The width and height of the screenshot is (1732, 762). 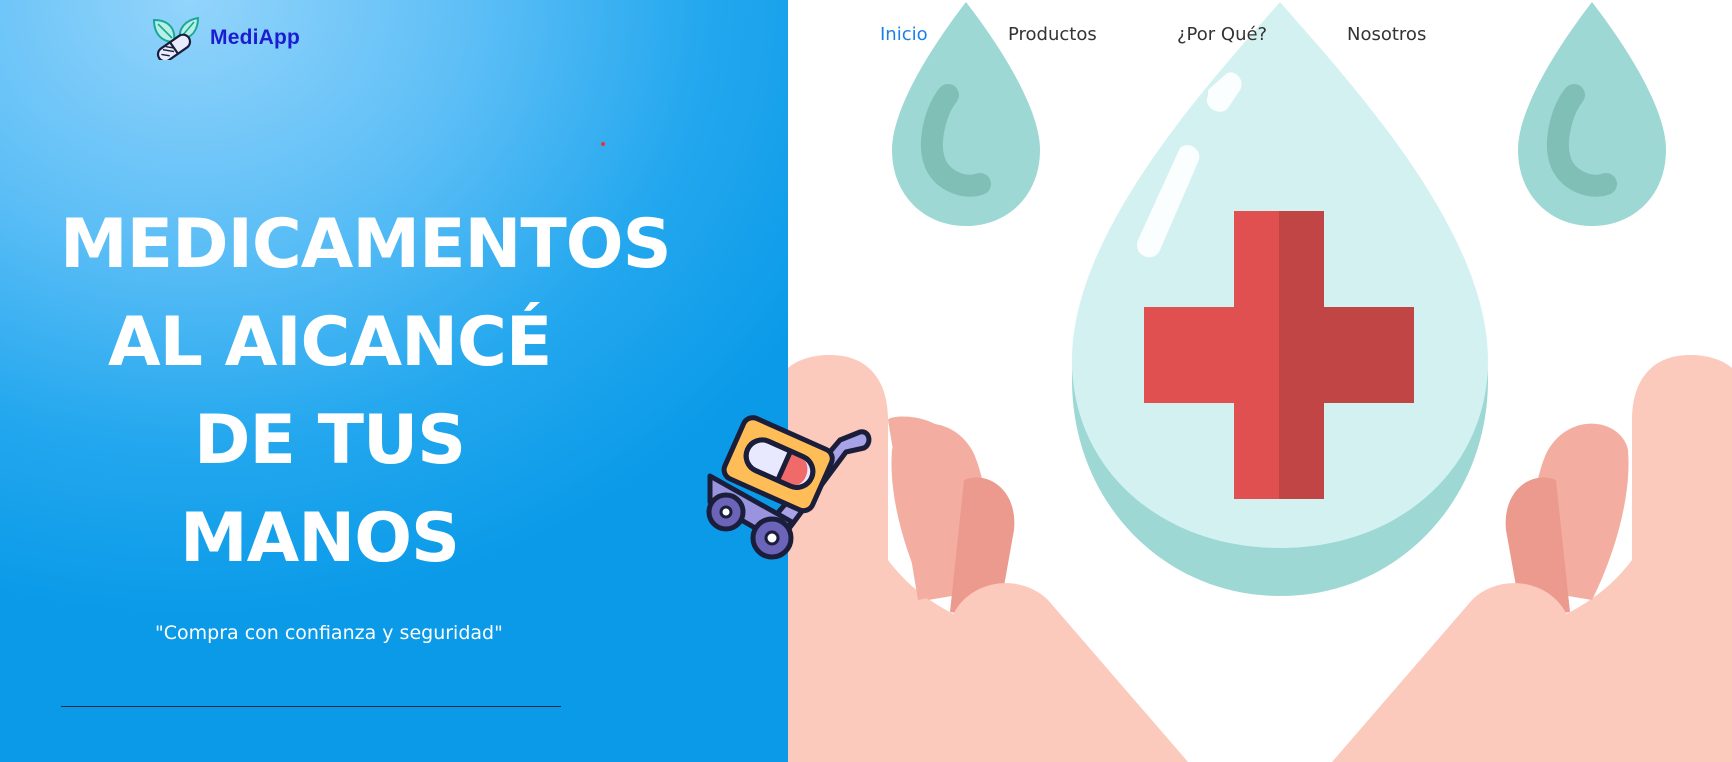 What do you see at coordinates (330, 342) in the screenshot?
I see `headline-line: AL AICANCÉ` at bounding box center [330, 342].